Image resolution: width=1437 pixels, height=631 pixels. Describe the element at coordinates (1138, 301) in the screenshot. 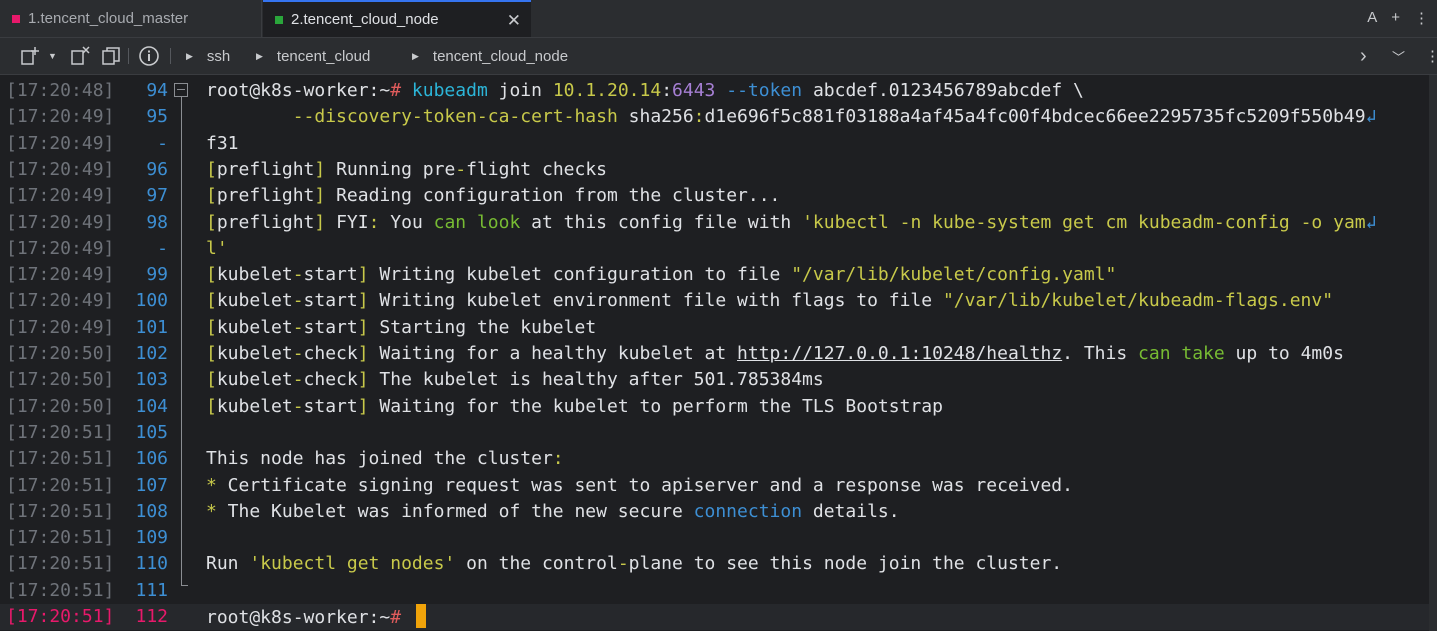

I see `text-segment: "/var/lib/kubelet/kubeadm-flags.env"` at that location.